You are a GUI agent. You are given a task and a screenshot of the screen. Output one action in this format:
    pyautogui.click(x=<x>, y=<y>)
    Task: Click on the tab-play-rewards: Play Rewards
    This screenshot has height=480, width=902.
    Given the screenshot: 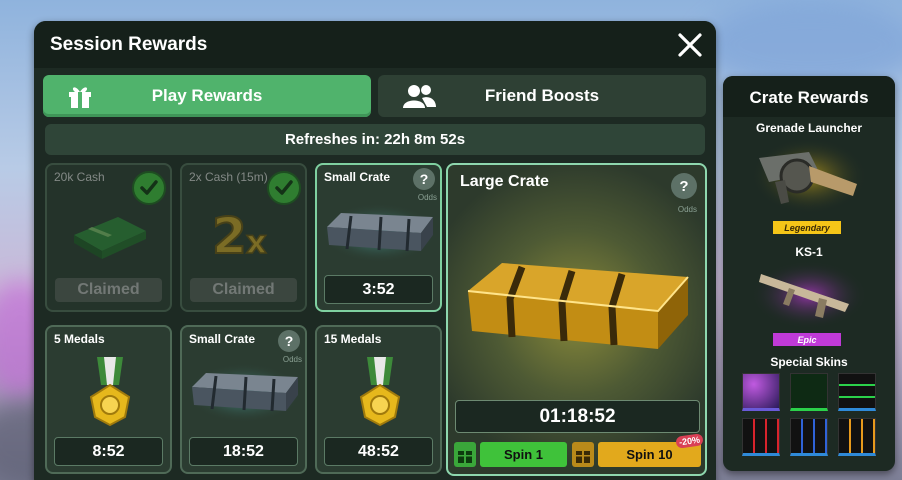 What is the action you would take?
    pyautogui.click(x=207, y=96)
    